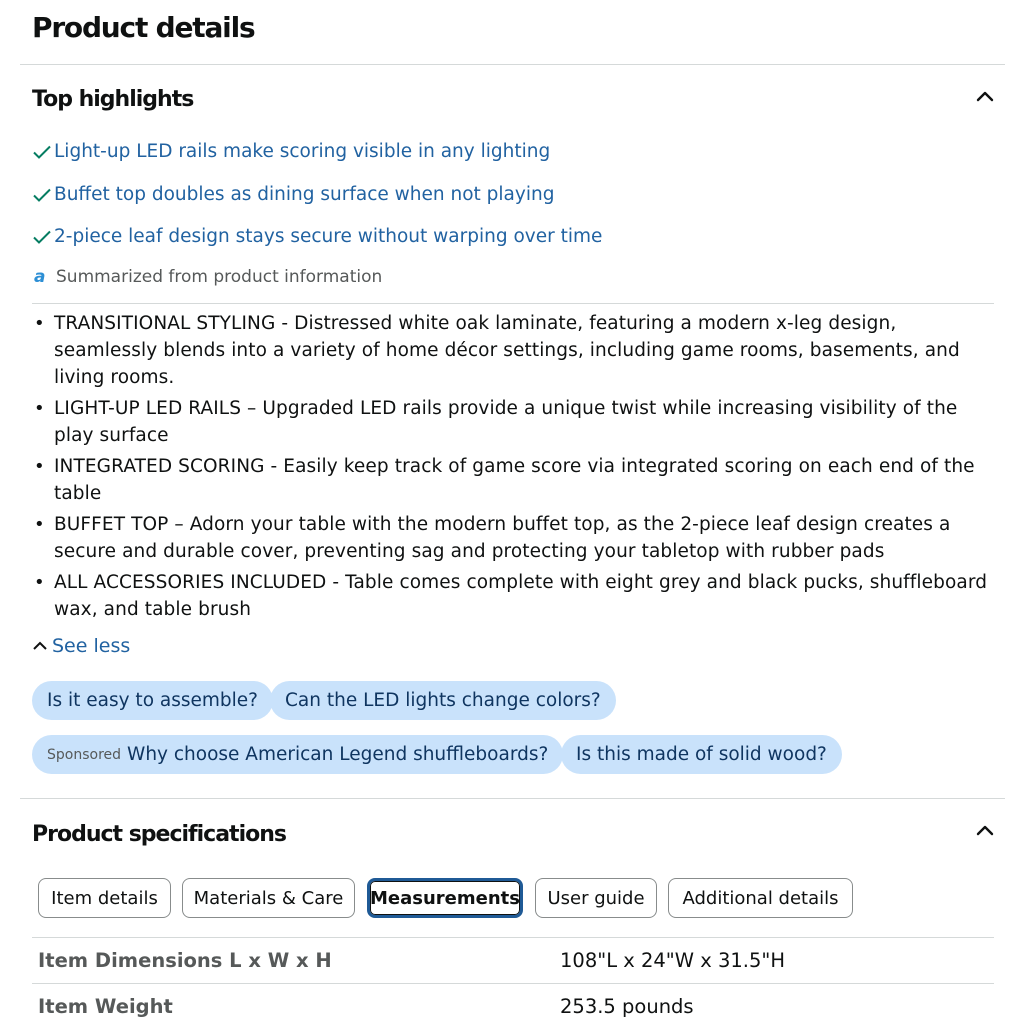  I want to click on see-less-label: See less, so click(91, 646).